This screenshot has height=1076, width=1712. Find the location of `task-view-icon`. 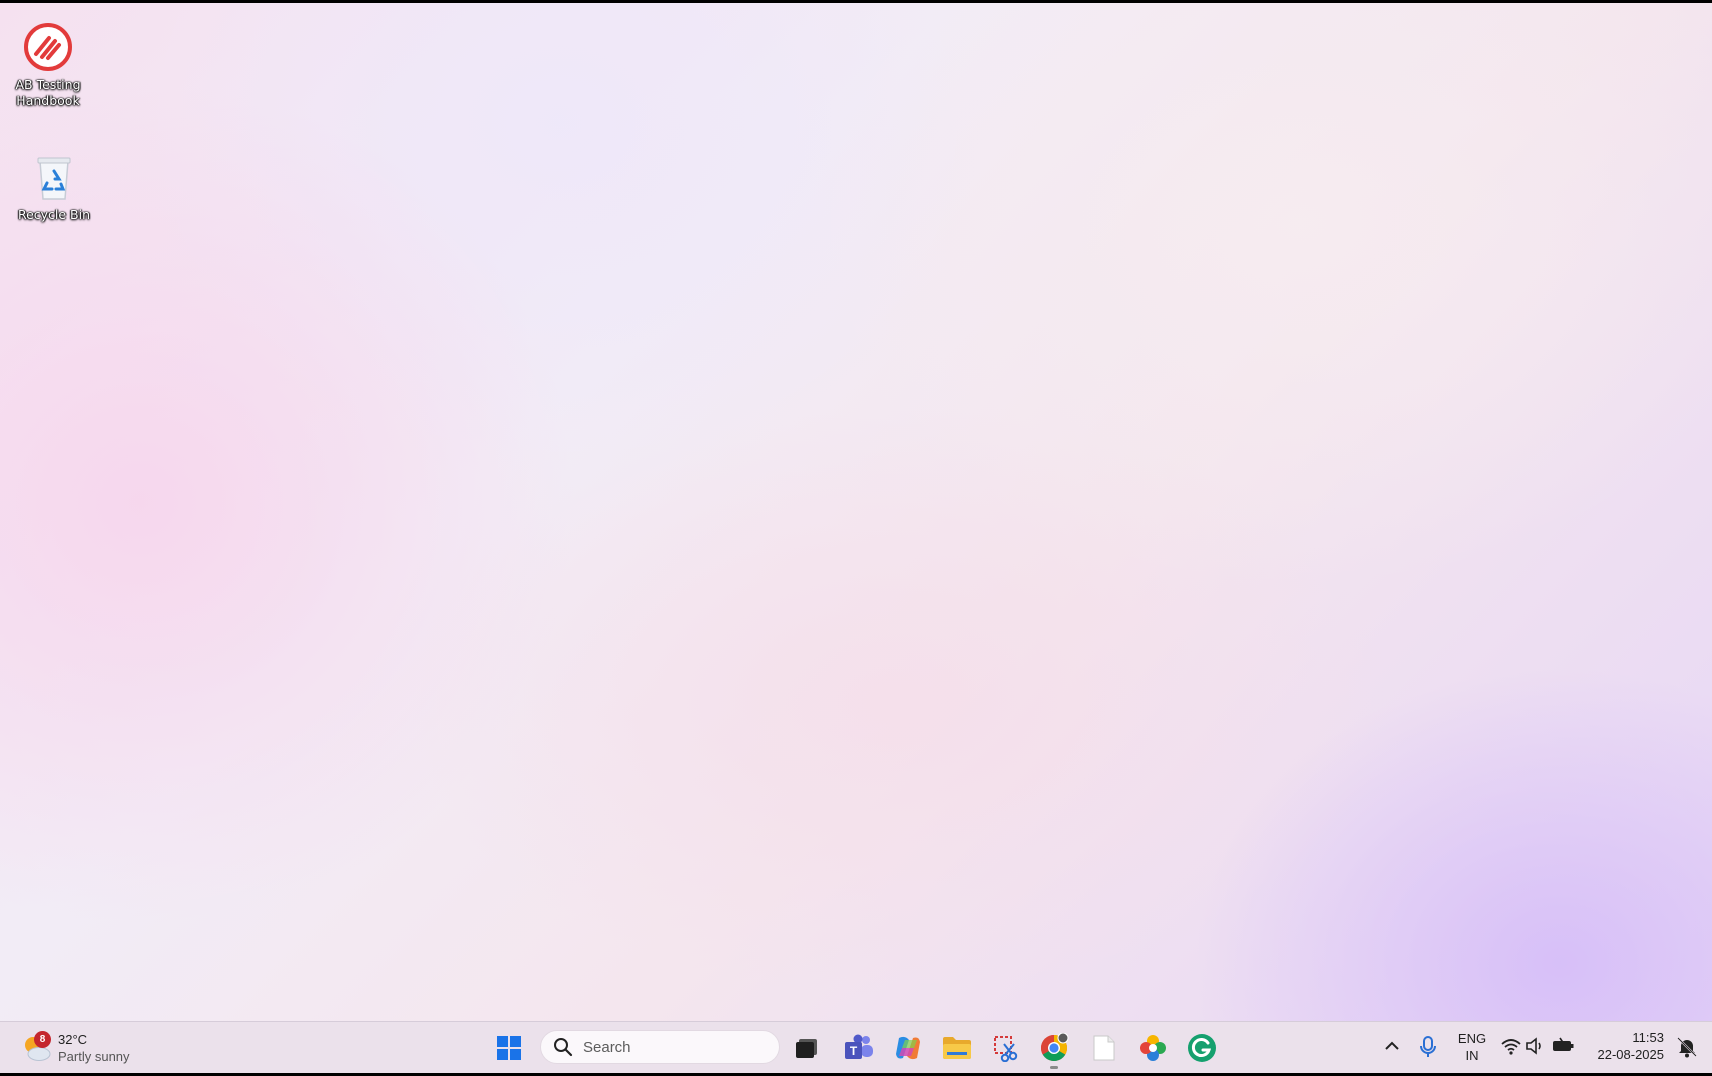

task-view-icon is located at coordinates (806, 1048).